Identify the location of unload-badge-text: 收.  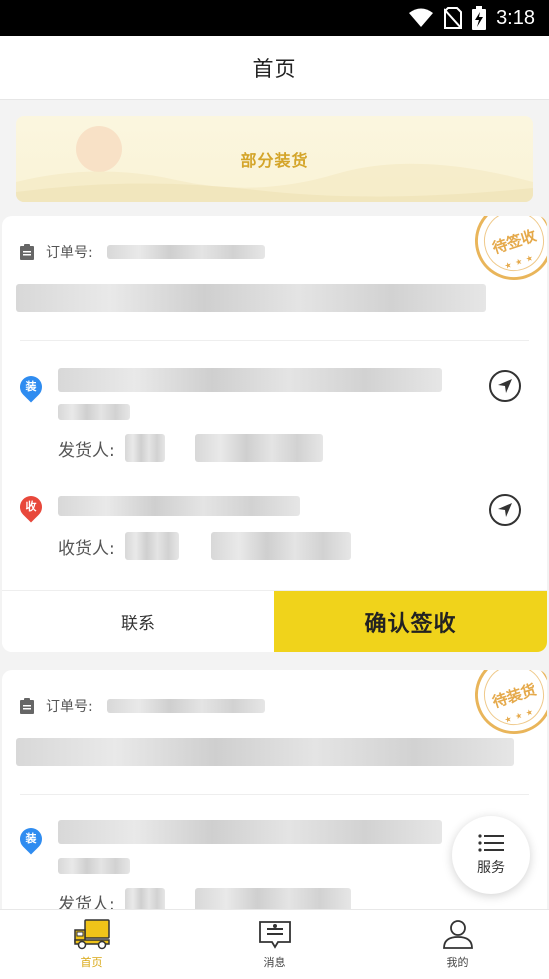
(31, 506).